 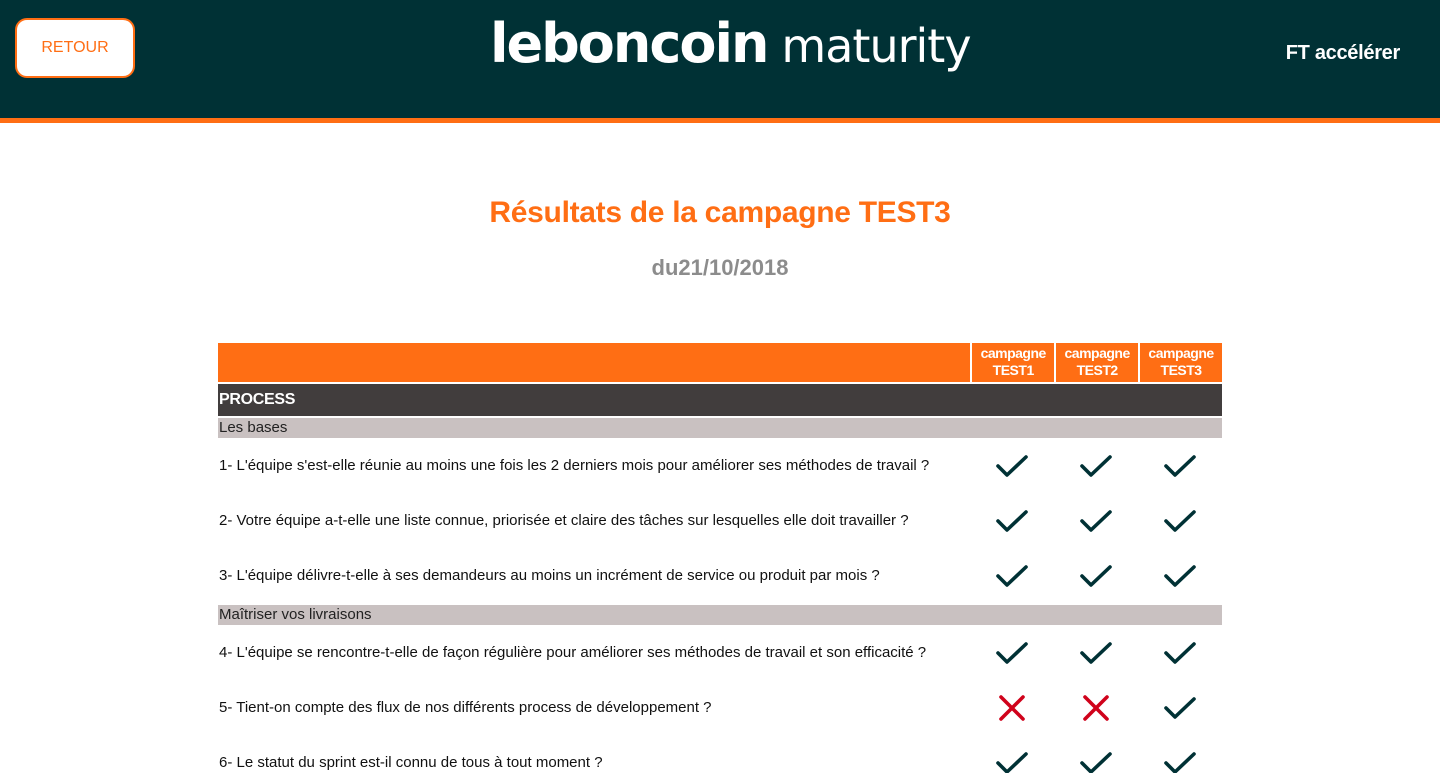 What do you see at coordinates (1343, 53) in the screenshot?
I see `team-name: FT accélérer` at bounding box center [1343, 53].